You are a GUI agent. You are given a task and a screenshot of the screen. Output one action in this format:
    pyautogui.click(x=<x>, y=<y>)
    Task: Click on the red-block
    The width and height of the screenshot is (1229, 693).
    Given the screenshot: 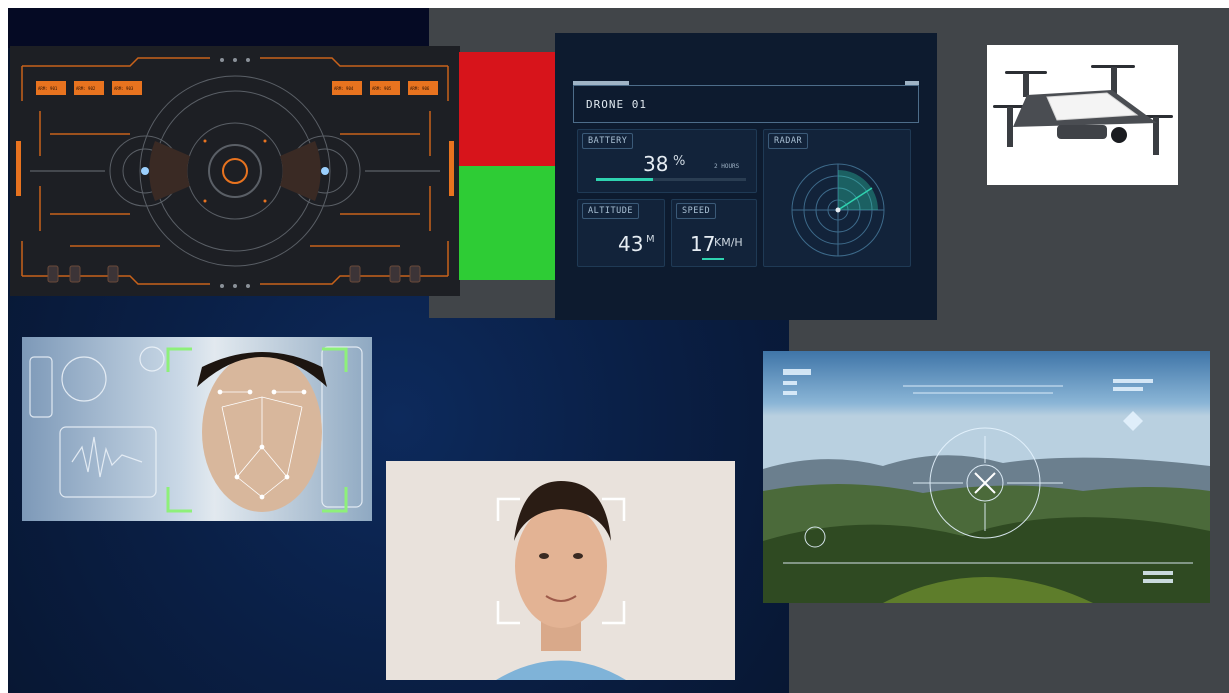 What is the action you would take?
    pyautogui.click(x=507, y=109)
    